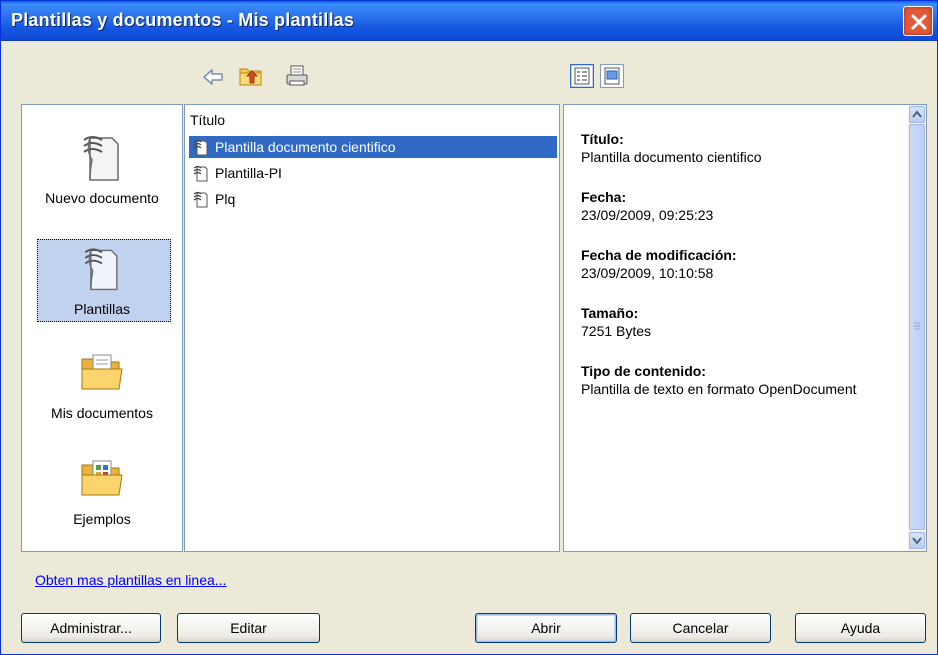 The width and height of the screenshot is (938, 655). Describe the element at coordinates (183, 20) in the screenshot. I see `window-title: Plantillas y documentos - Mis plantillas` at that location.